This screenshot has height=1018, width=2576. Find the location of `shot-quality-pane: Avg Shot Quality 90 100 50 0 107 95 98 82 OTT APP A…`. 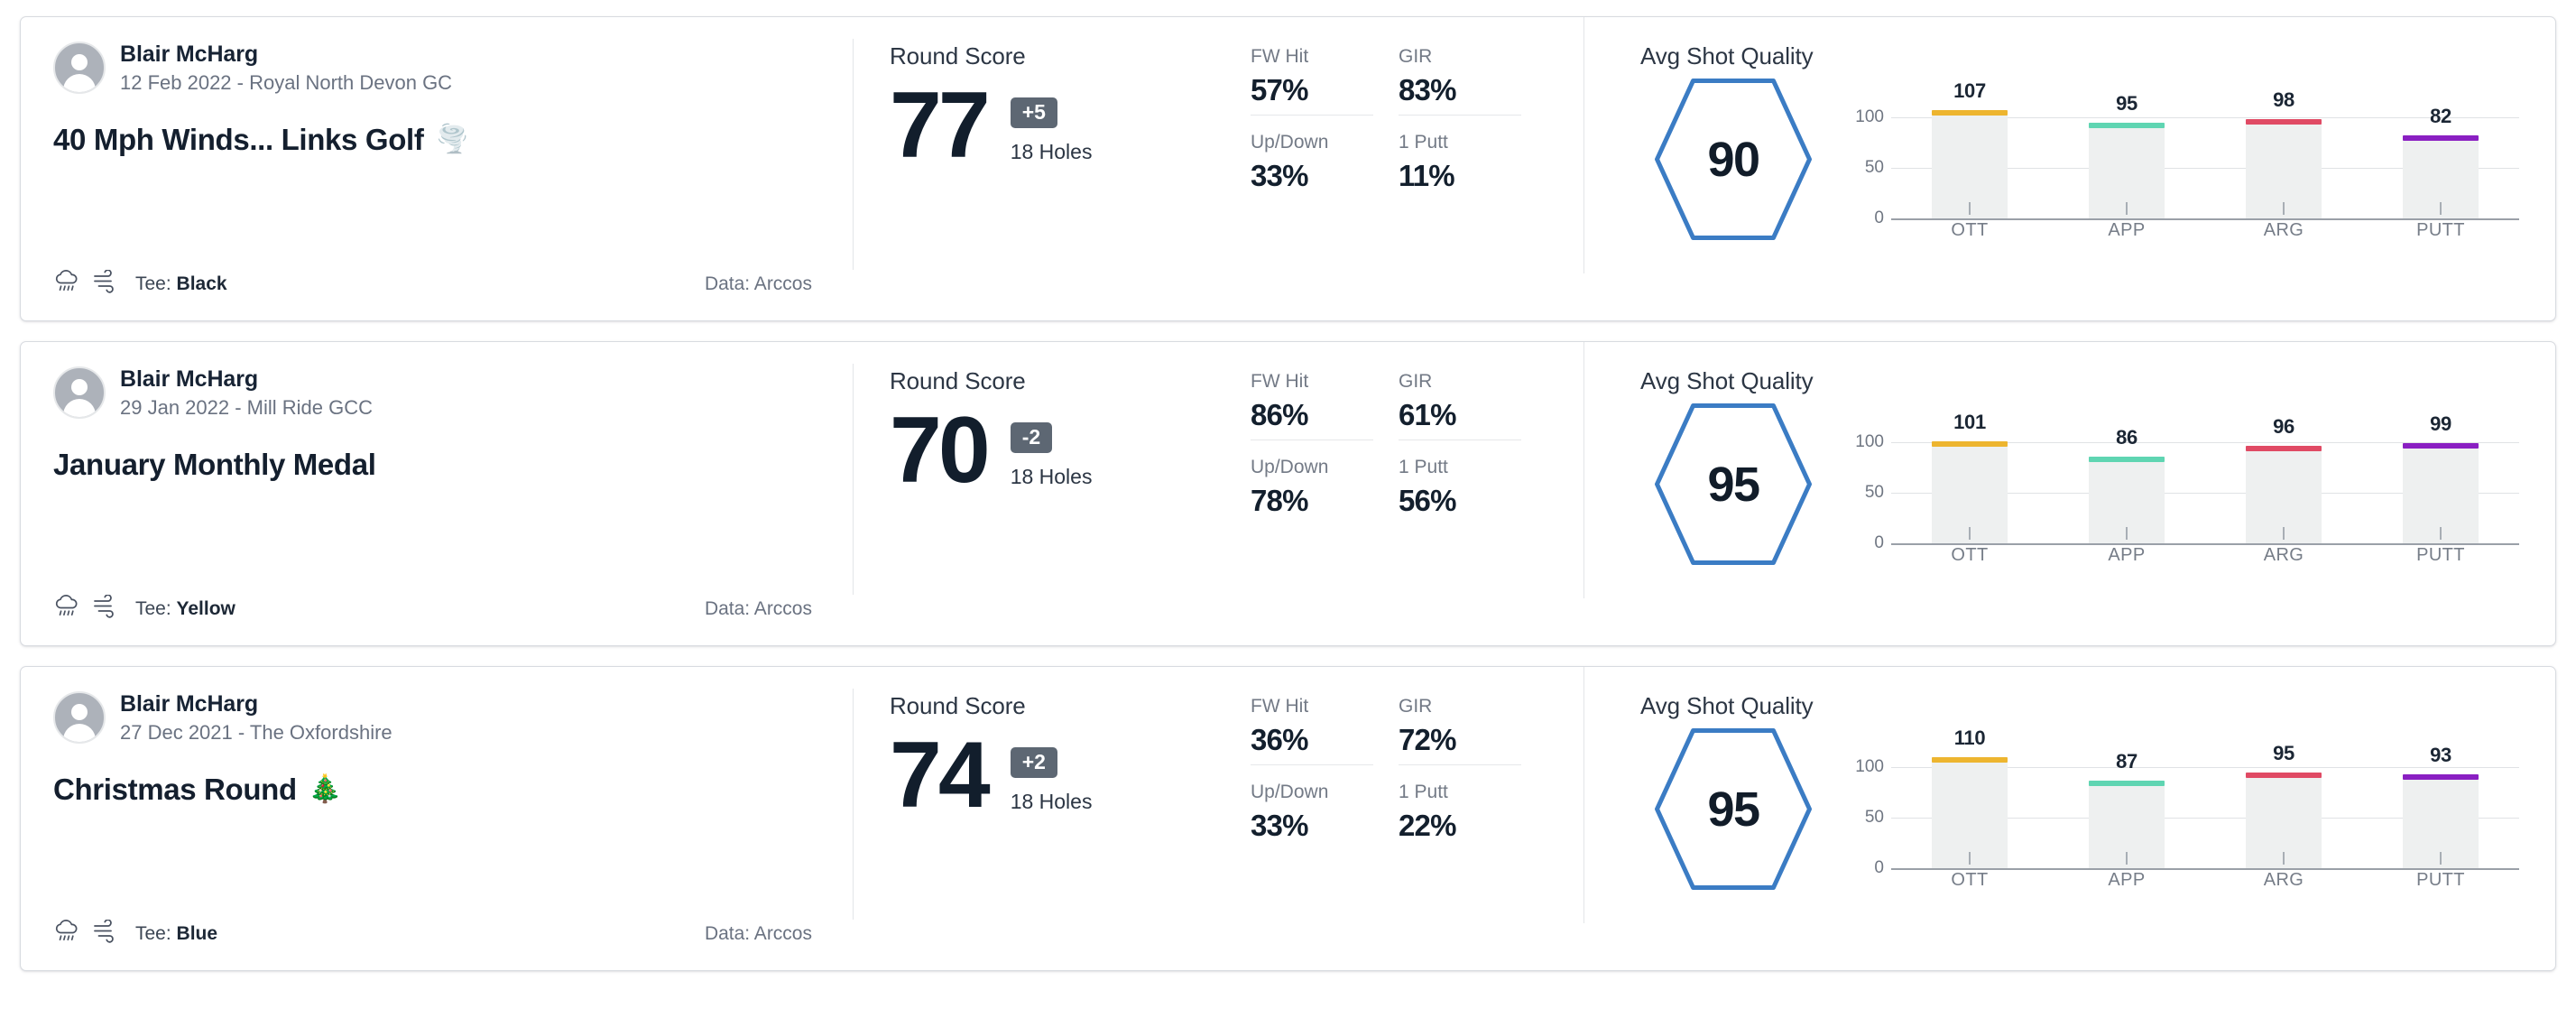

shot-quality-pane: Avg Shot Quality 90 100 50 0 107 95 98 82 OTT APP A… is located at coordinates (2097, 168).